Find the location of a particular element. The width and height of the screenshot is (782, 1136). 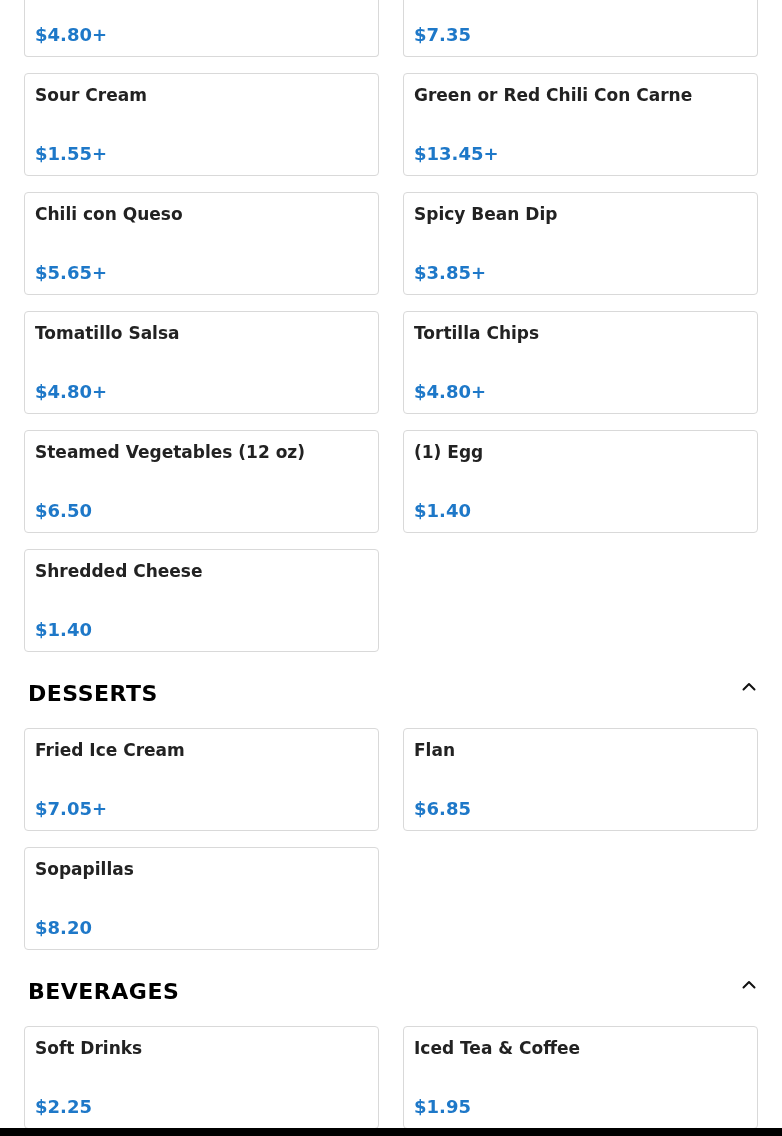

menu-item-card: Chili con Queso $5.65+ is located at coordinates (201, 243).